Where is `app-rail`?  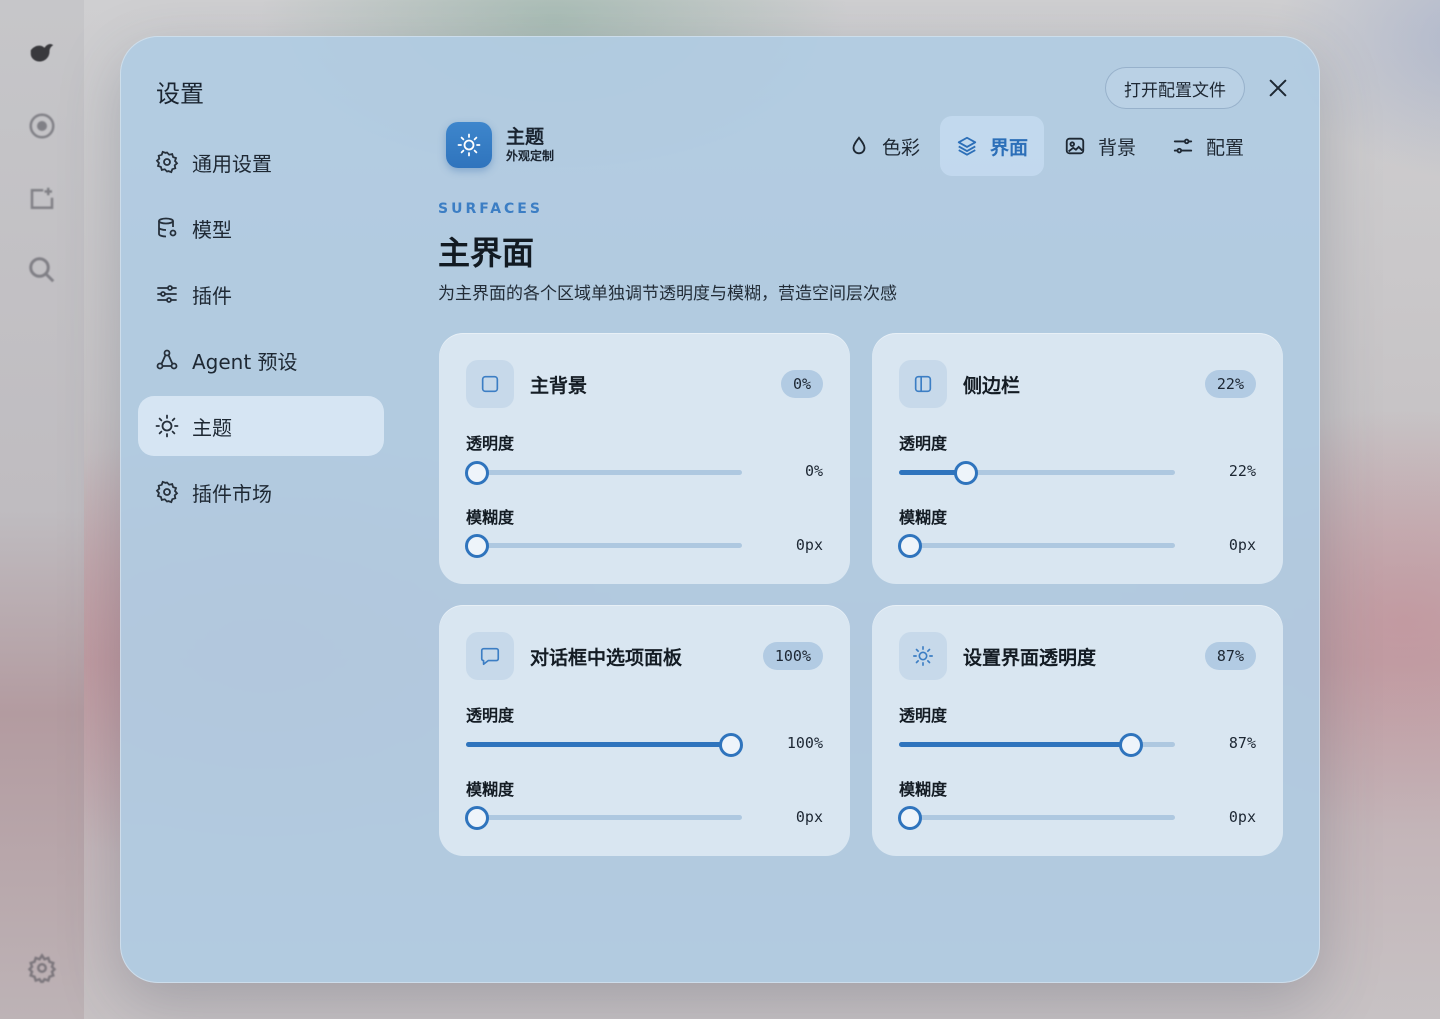
app-rail is located at coordinates (42, 509).